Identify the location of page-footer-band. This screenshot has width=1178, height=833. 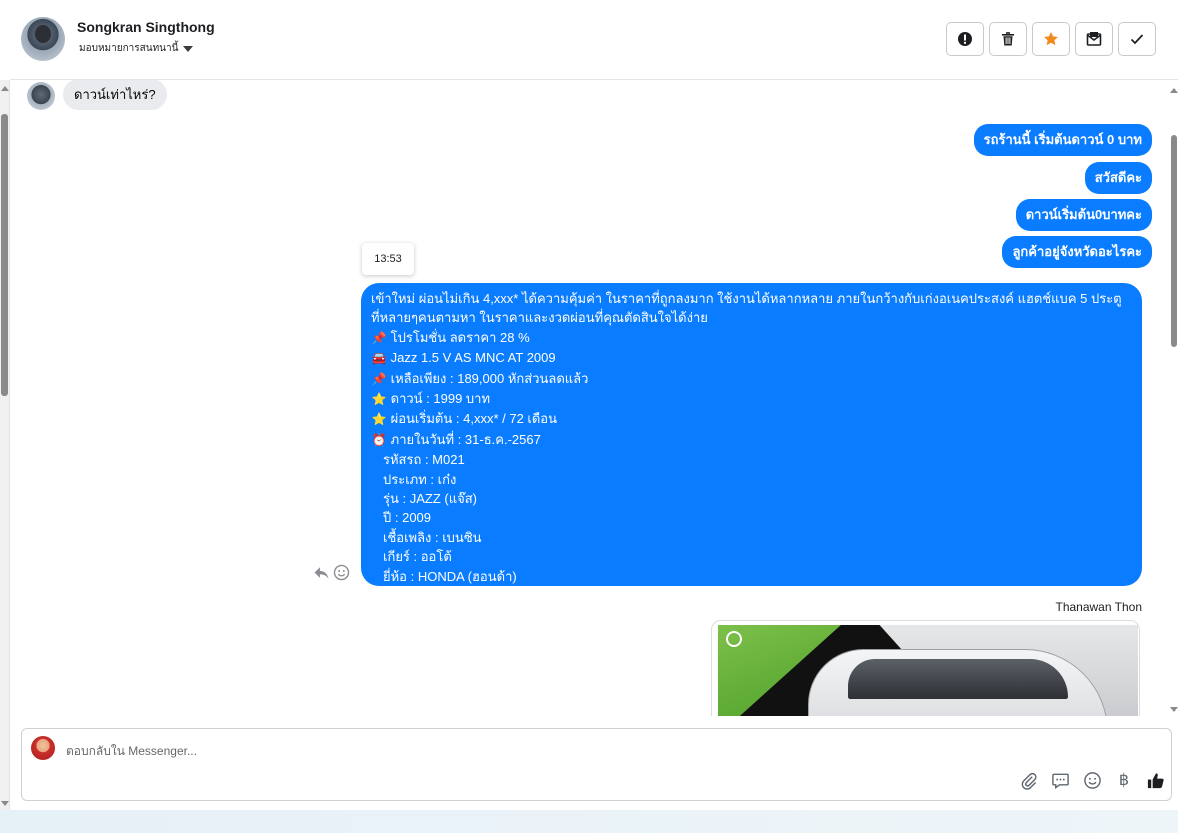
(589, 821).